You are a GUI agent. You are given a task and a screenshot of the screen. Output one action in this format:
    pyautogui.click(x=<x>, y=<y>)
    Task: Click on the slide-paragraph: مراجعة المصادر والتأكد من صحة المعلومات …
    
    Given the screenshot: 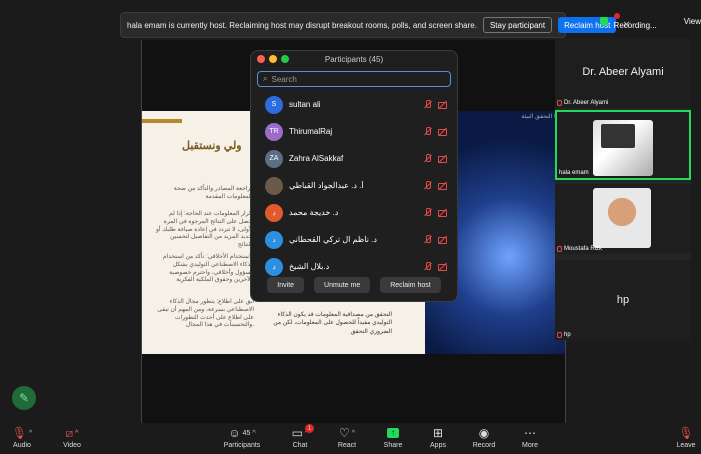 What is the action you would take?
    pyautogui.click(x=213, y=193)
    